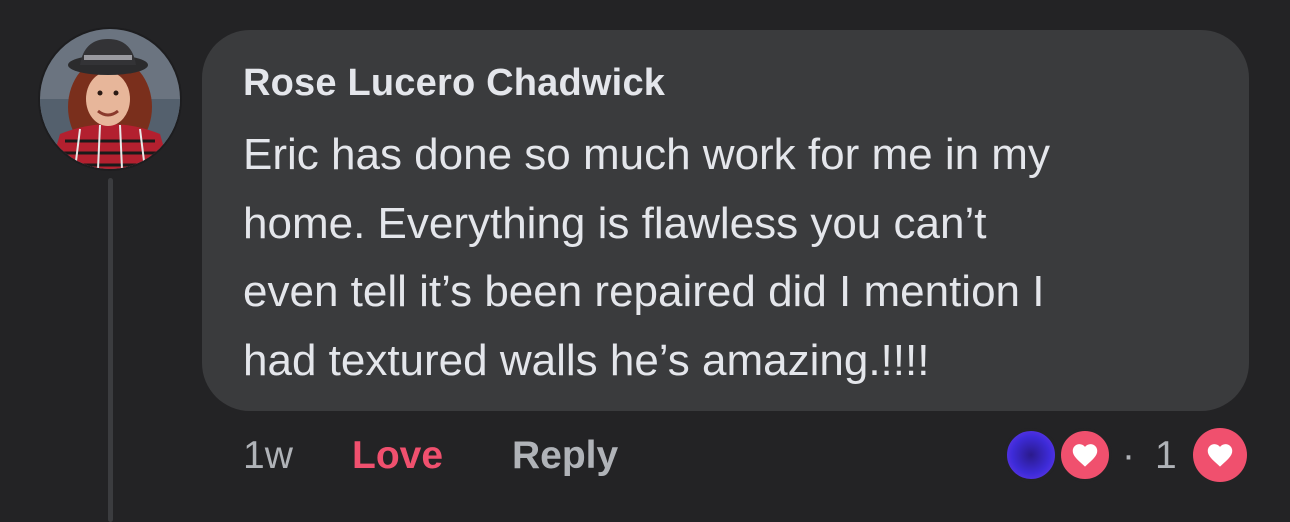 This screenshot has width=1290, height=522. What do you see at coordinates (565, 456) in the screenshot?
I see `reply-button: Reply` at bounding box center [565, 456].